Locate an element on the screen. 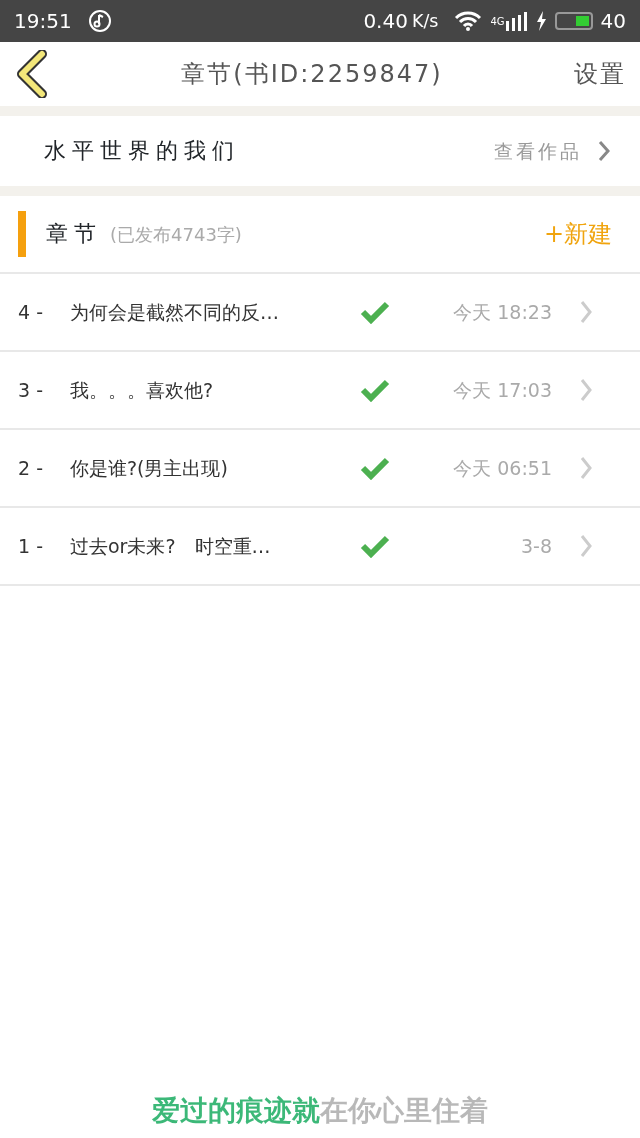  section-title: 章节 is located at coordinates (74, 234).